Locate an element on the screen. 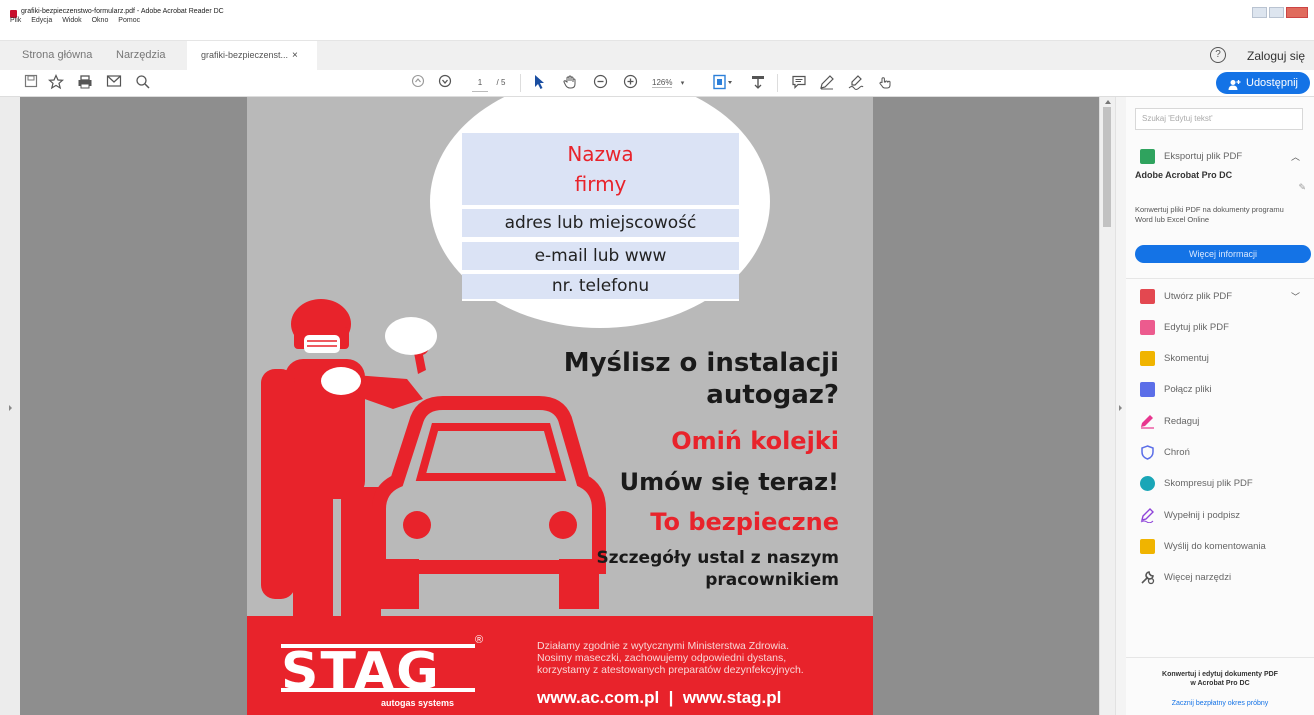  company-name-line2: firmy is located at coordinates (600, 184).